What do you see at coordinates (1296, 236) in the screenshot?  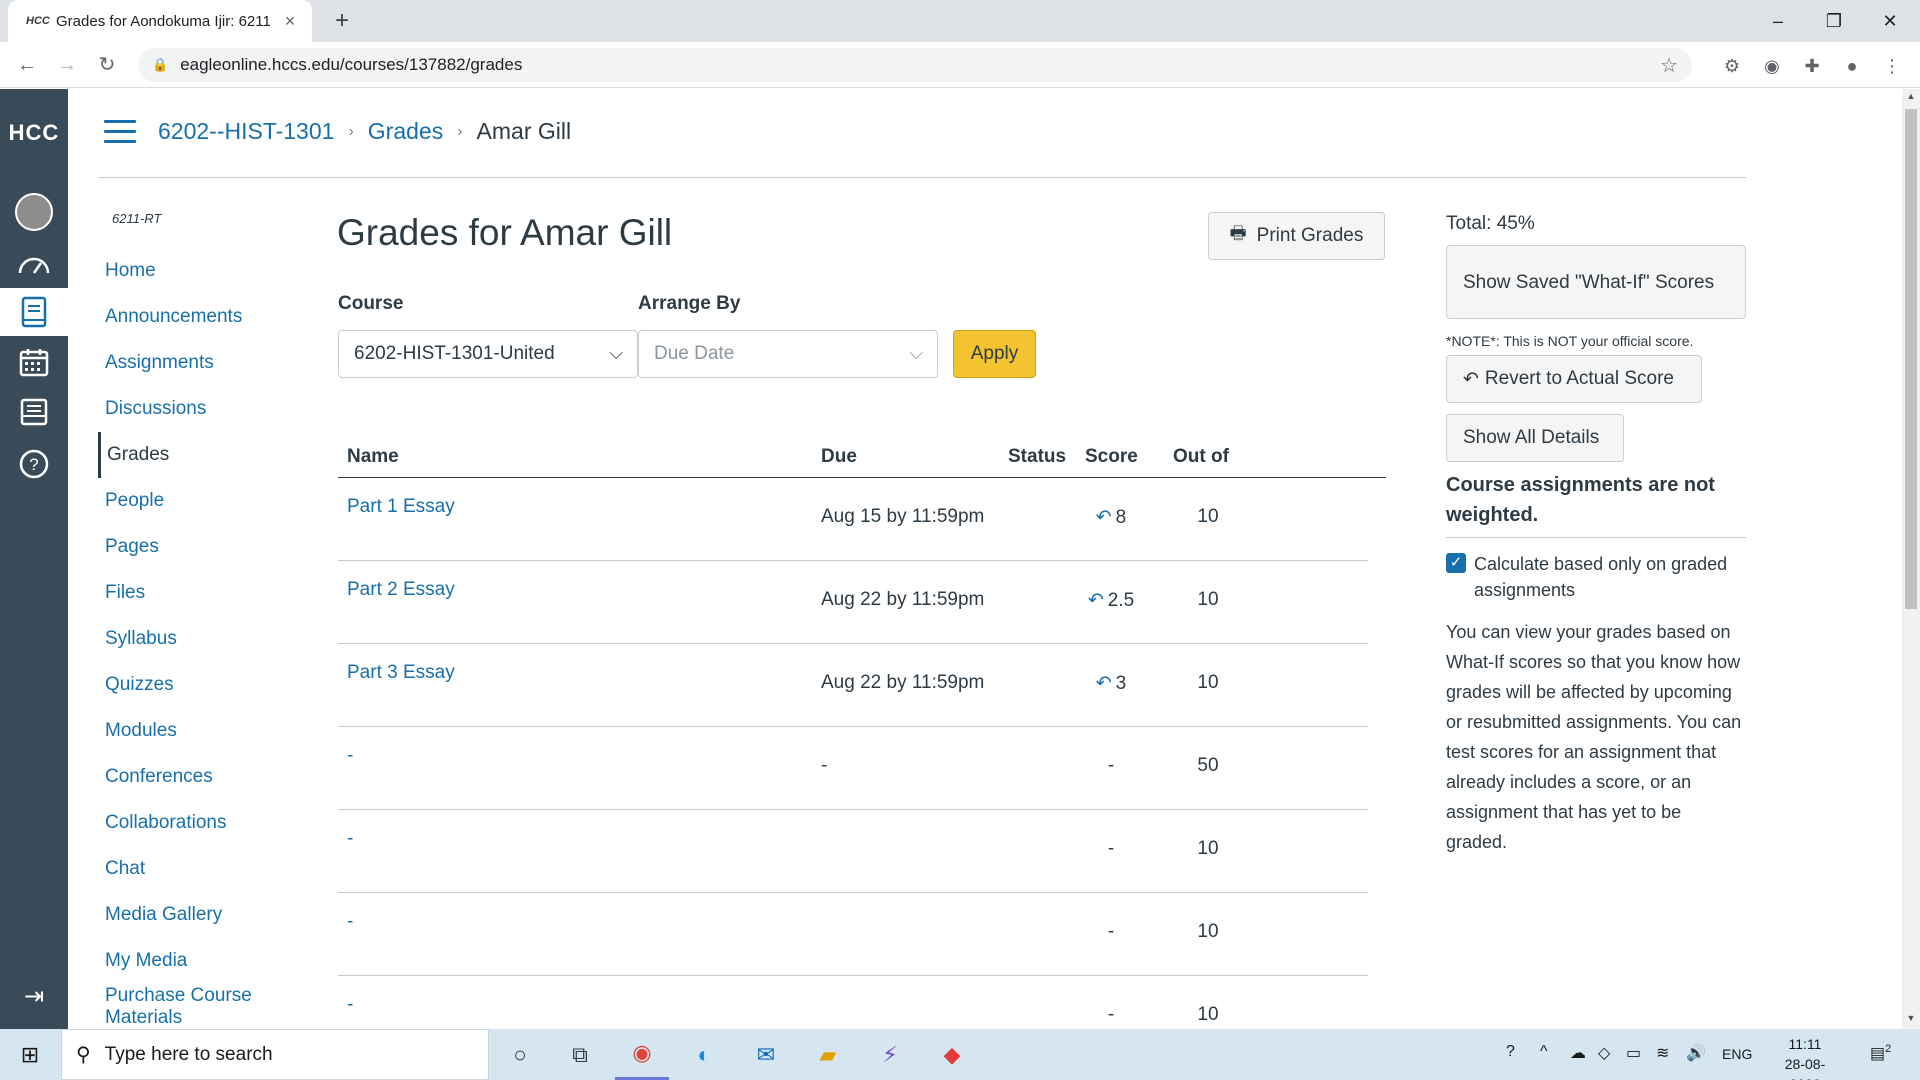 I see `print-grades-button: 🖶 Print Grades` at bounding box center [1296, 236].